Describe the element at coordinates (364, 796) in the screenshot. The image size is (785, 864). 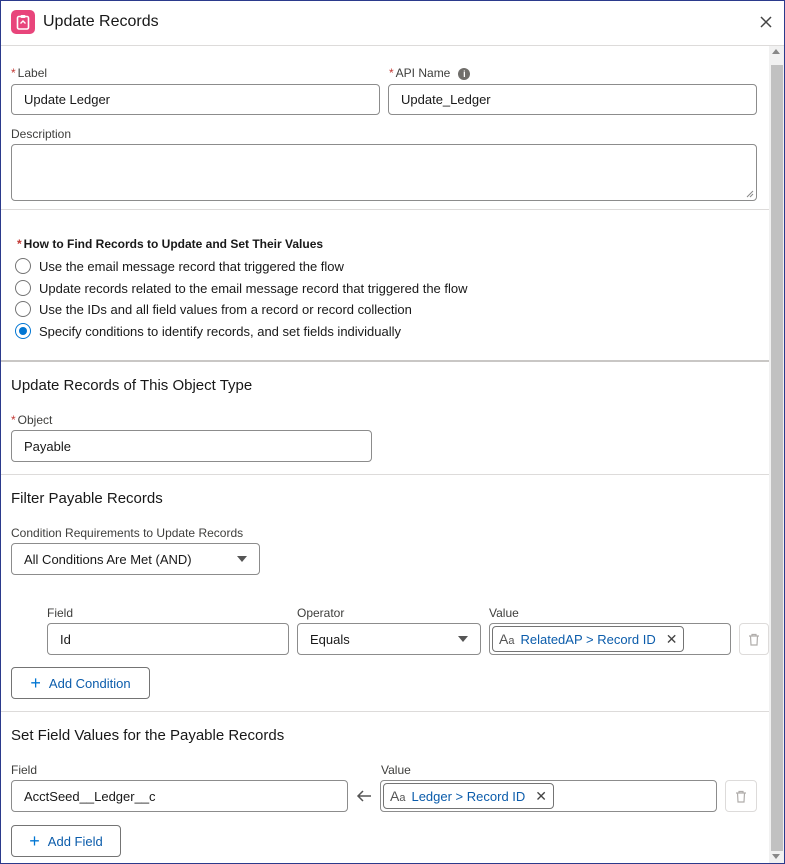
I see `arrow-left-icon` at that location.